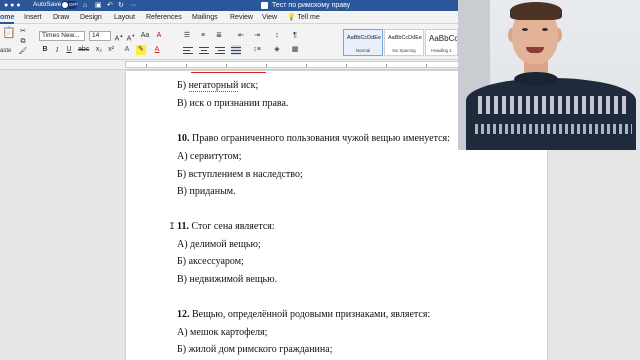 The width and height of the screenshot is (640, 360). What do you see at coordinates (219, 244) in the screenshot?
I see `answer-line: А) делимой вещью;` at bounding box center [219, 244].